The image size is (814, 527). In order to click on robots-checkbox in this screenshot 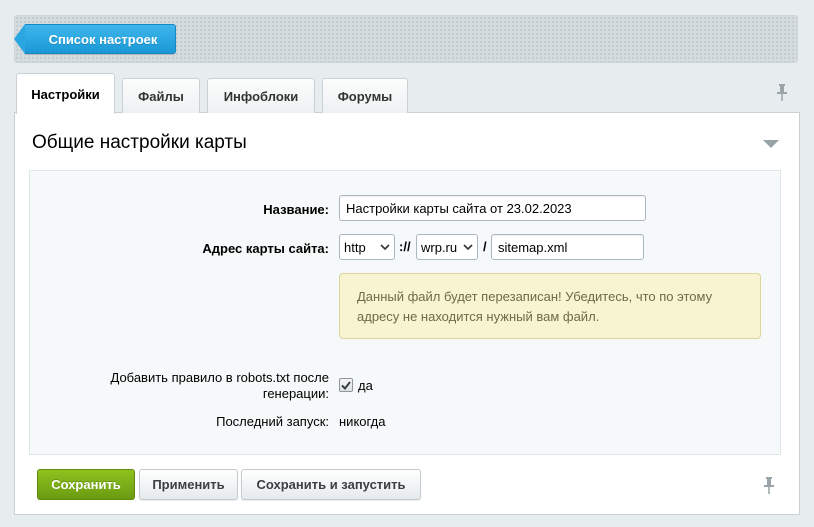, I will do `click(346, 385)`.